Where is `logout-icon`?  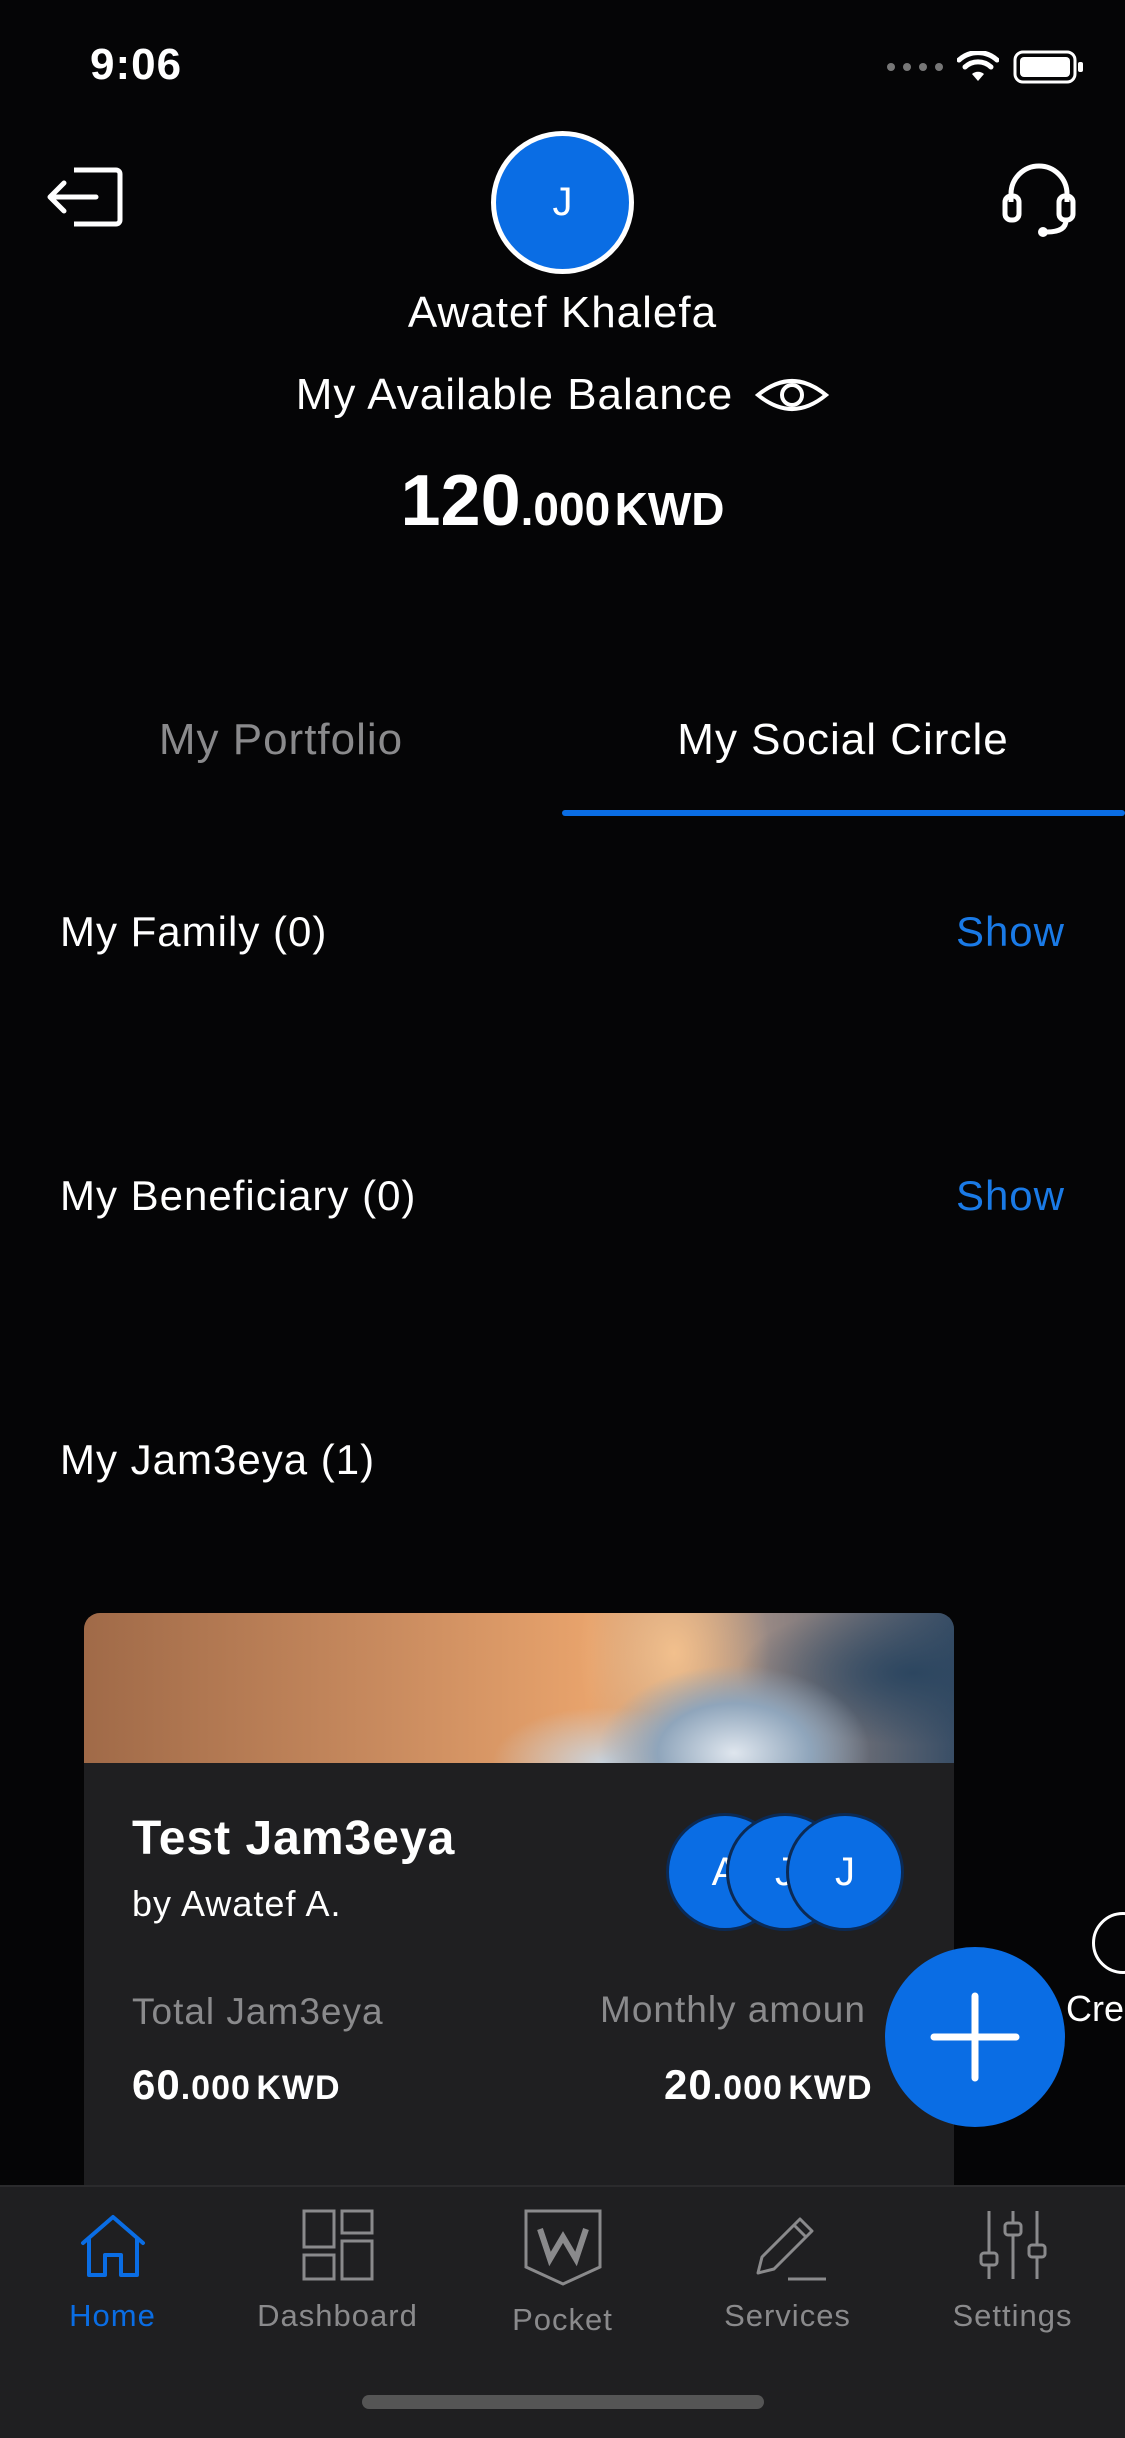 logout-icon is located at coordinates (86, 197).